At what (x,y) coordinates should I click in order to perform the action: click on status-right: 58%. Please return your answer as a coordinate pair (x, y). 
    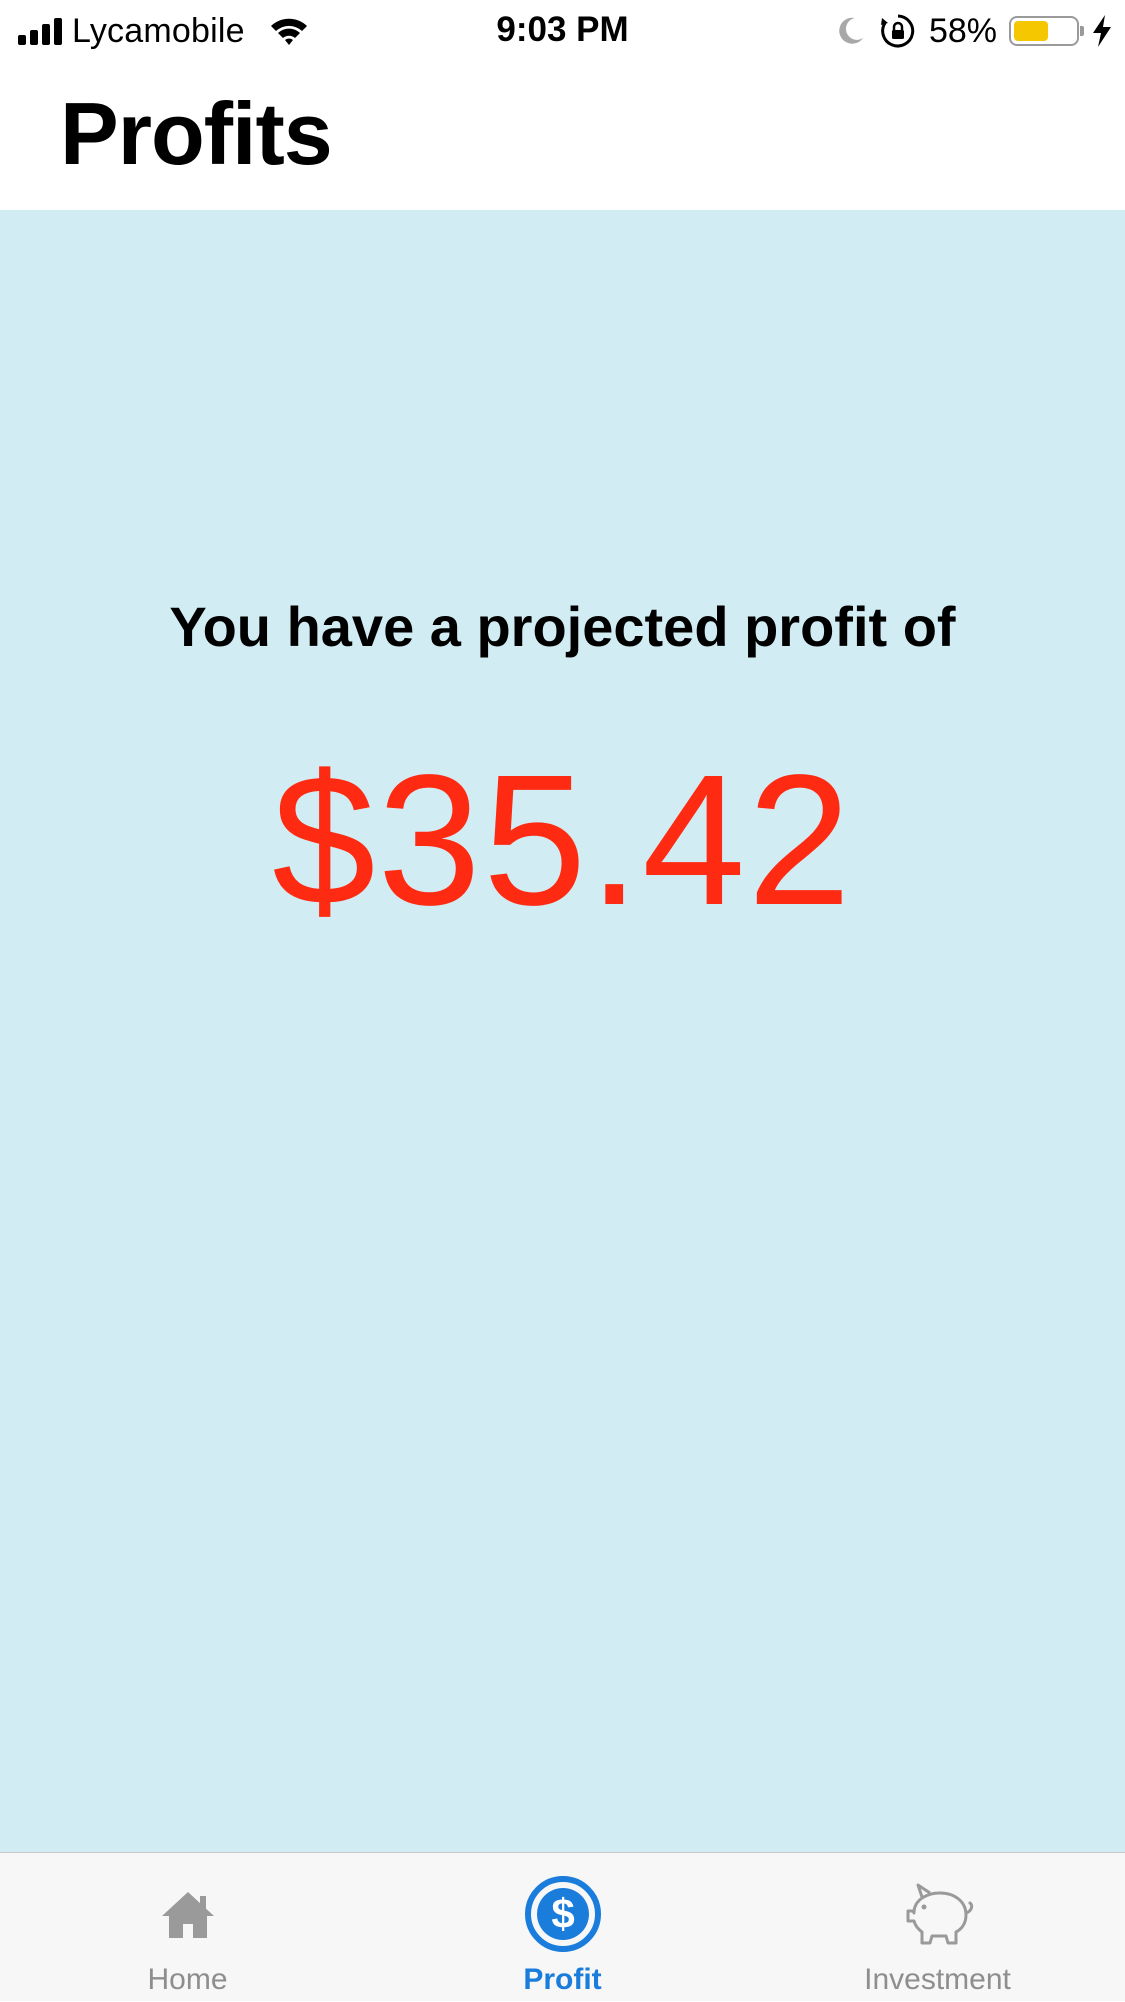
    Looking at the image, I should click on (973, 31).